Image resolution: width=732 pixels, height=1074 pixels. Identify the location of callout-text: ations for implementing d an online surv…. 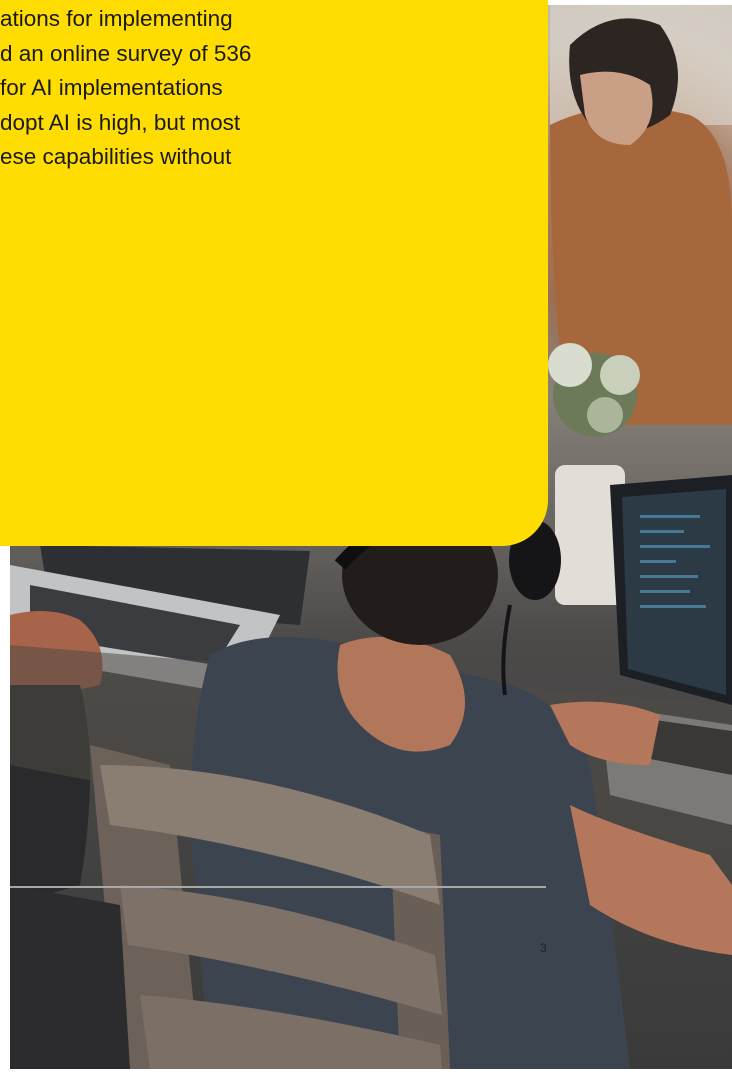
(274, 88).